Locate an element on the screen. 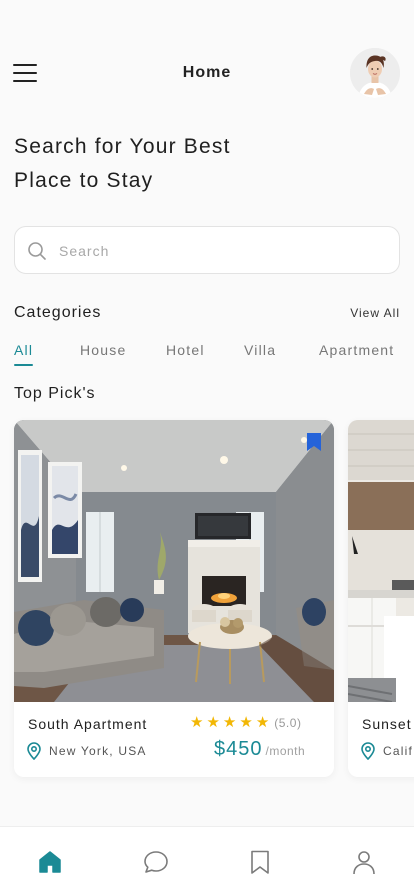 The height and width of the screenshot is (896, 414). location: Calif is located at coordinates (386, 751).